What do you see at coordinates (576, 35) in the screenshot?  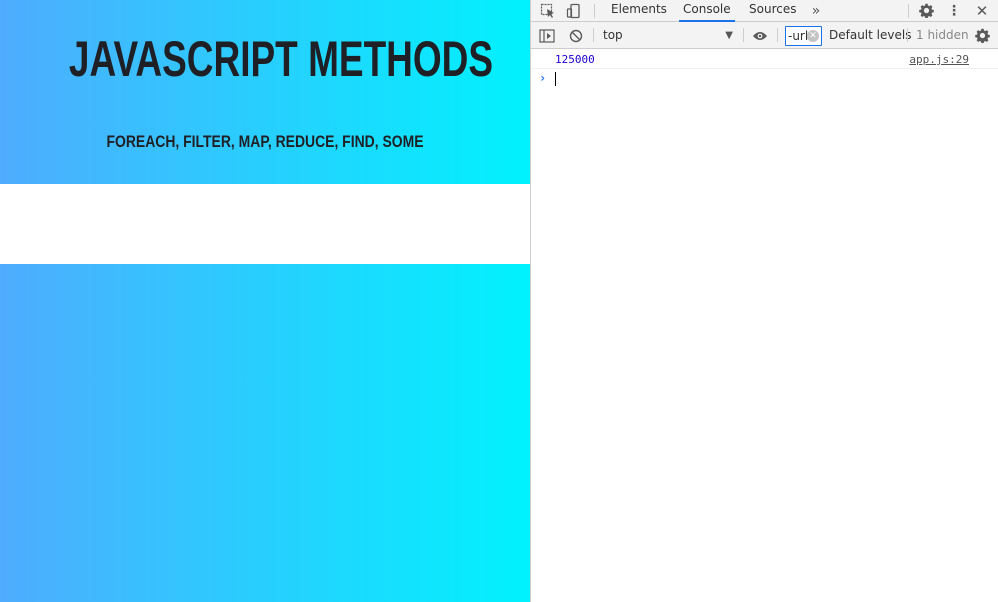 I see `clear-console-icon` at bounding box center [576, 35].